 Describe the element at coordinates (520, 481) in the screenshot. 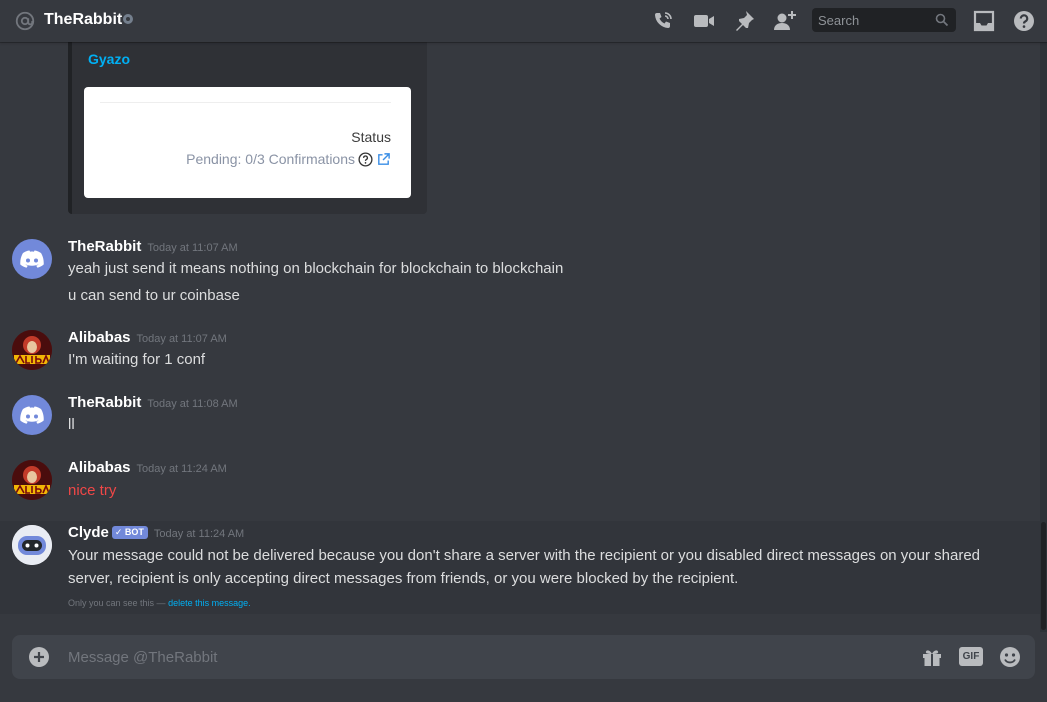

I see `message: Alibabas Today at 11:24 AM nice try` at that location.